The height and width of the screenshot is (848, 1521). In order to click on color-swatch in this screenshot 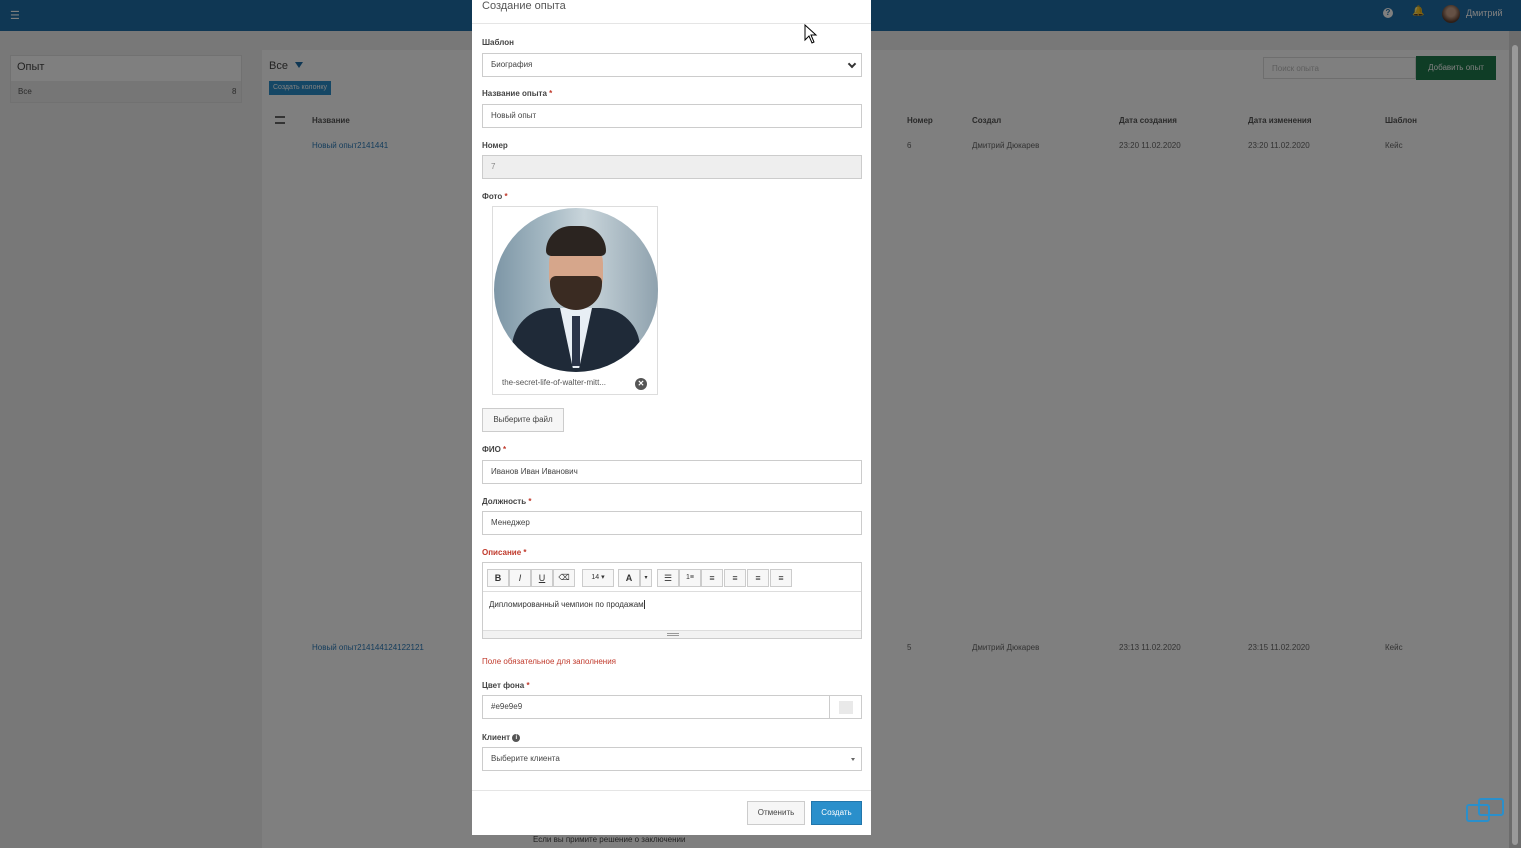, I will do `click(846, 707)`.